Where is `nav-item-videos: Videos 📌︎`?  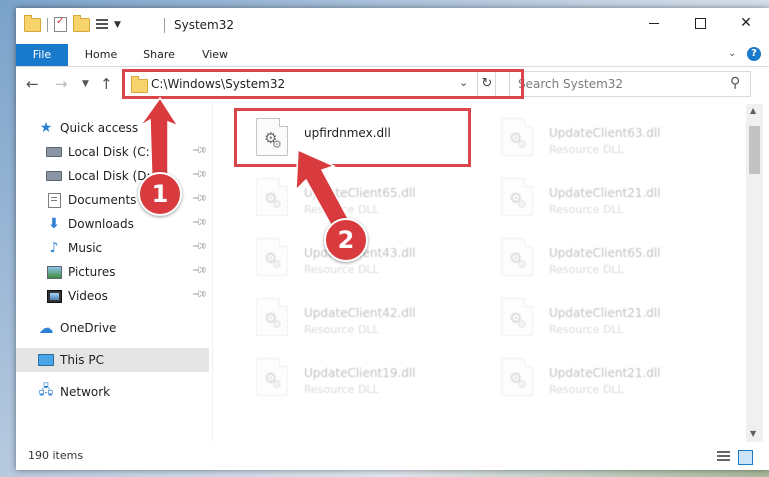 nav-item-videos: Videos 📌︎ is located at coordinates (112, 296).